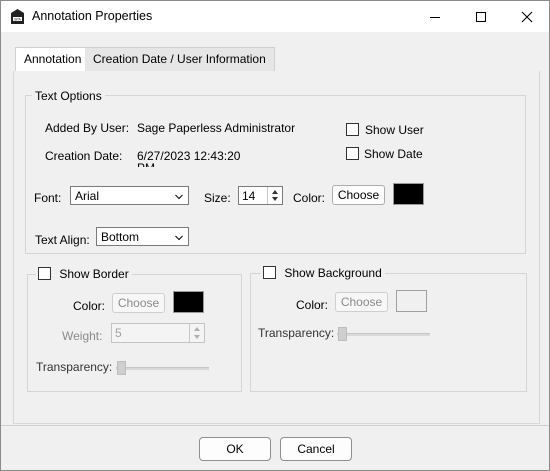  What do you see at coordinates (138, 303) in the screenshot?
I see `border-color-choose-button: Choose` at bounding box center [138, 303].